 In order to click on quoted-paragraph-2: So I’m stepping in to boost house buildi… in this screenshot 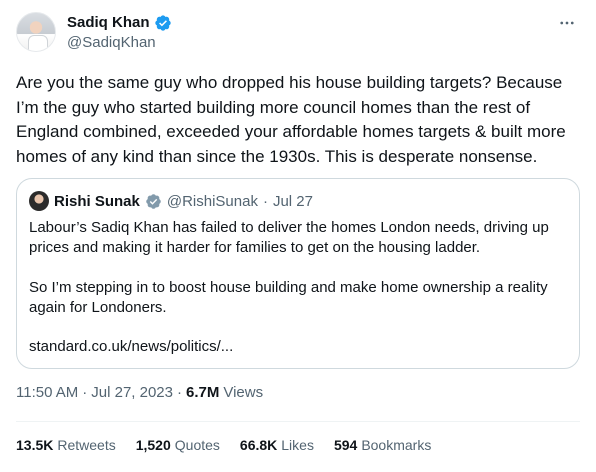, I will do `click(288, 297)`.